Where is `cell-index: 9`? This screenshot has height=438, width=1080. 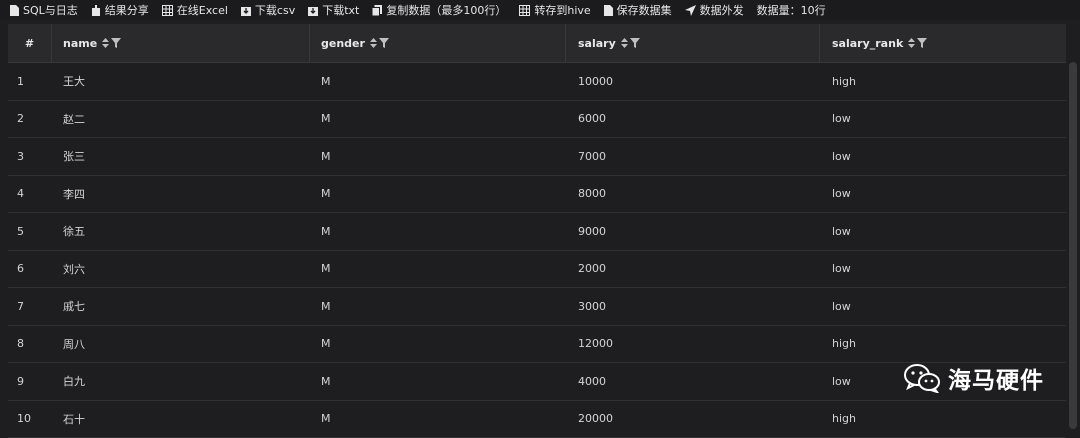 cell-index: 9 is located at coordinates (30, 381).